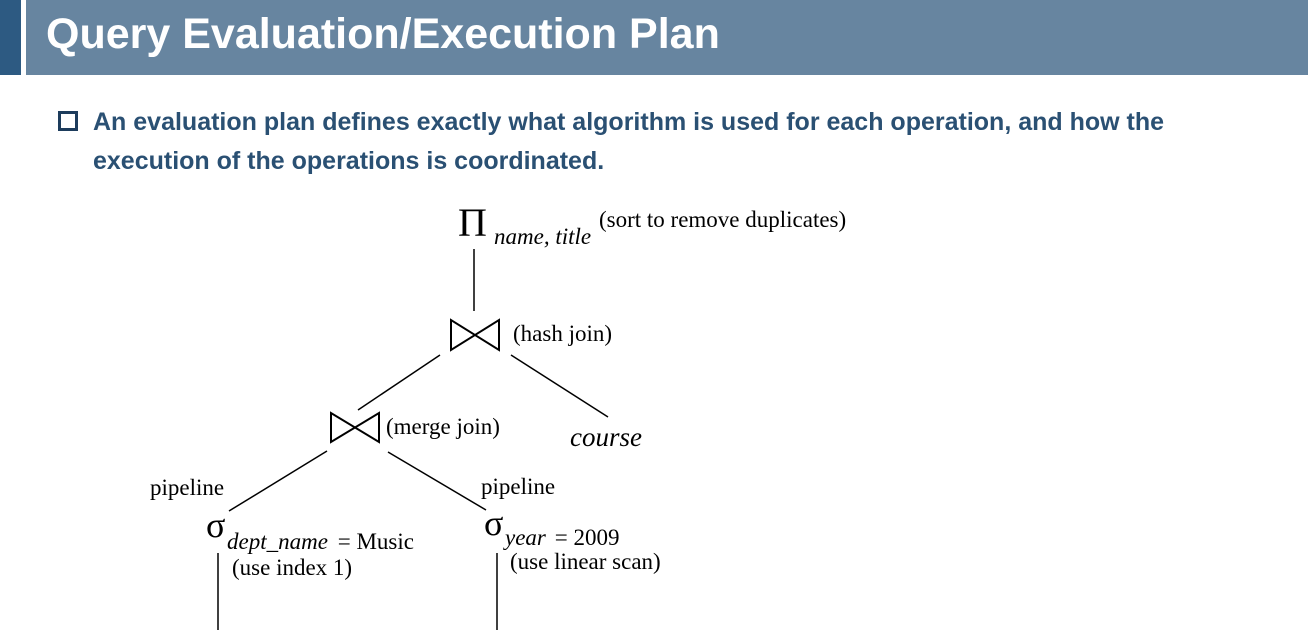  I want to click on select-left-annotation: (use index 1), so click(292, 567).